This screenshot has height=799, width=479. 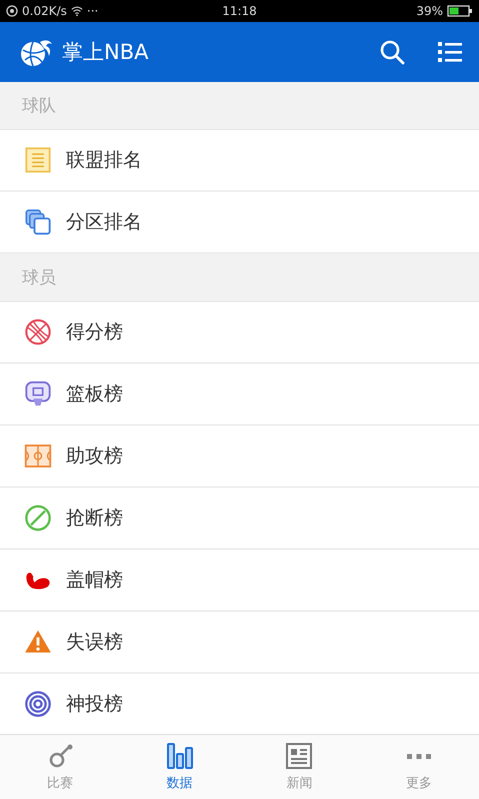 What do you see at coordinates (38, 394) in the screenshot?
I see `backboard-icon` at bounding box center [38, 394].